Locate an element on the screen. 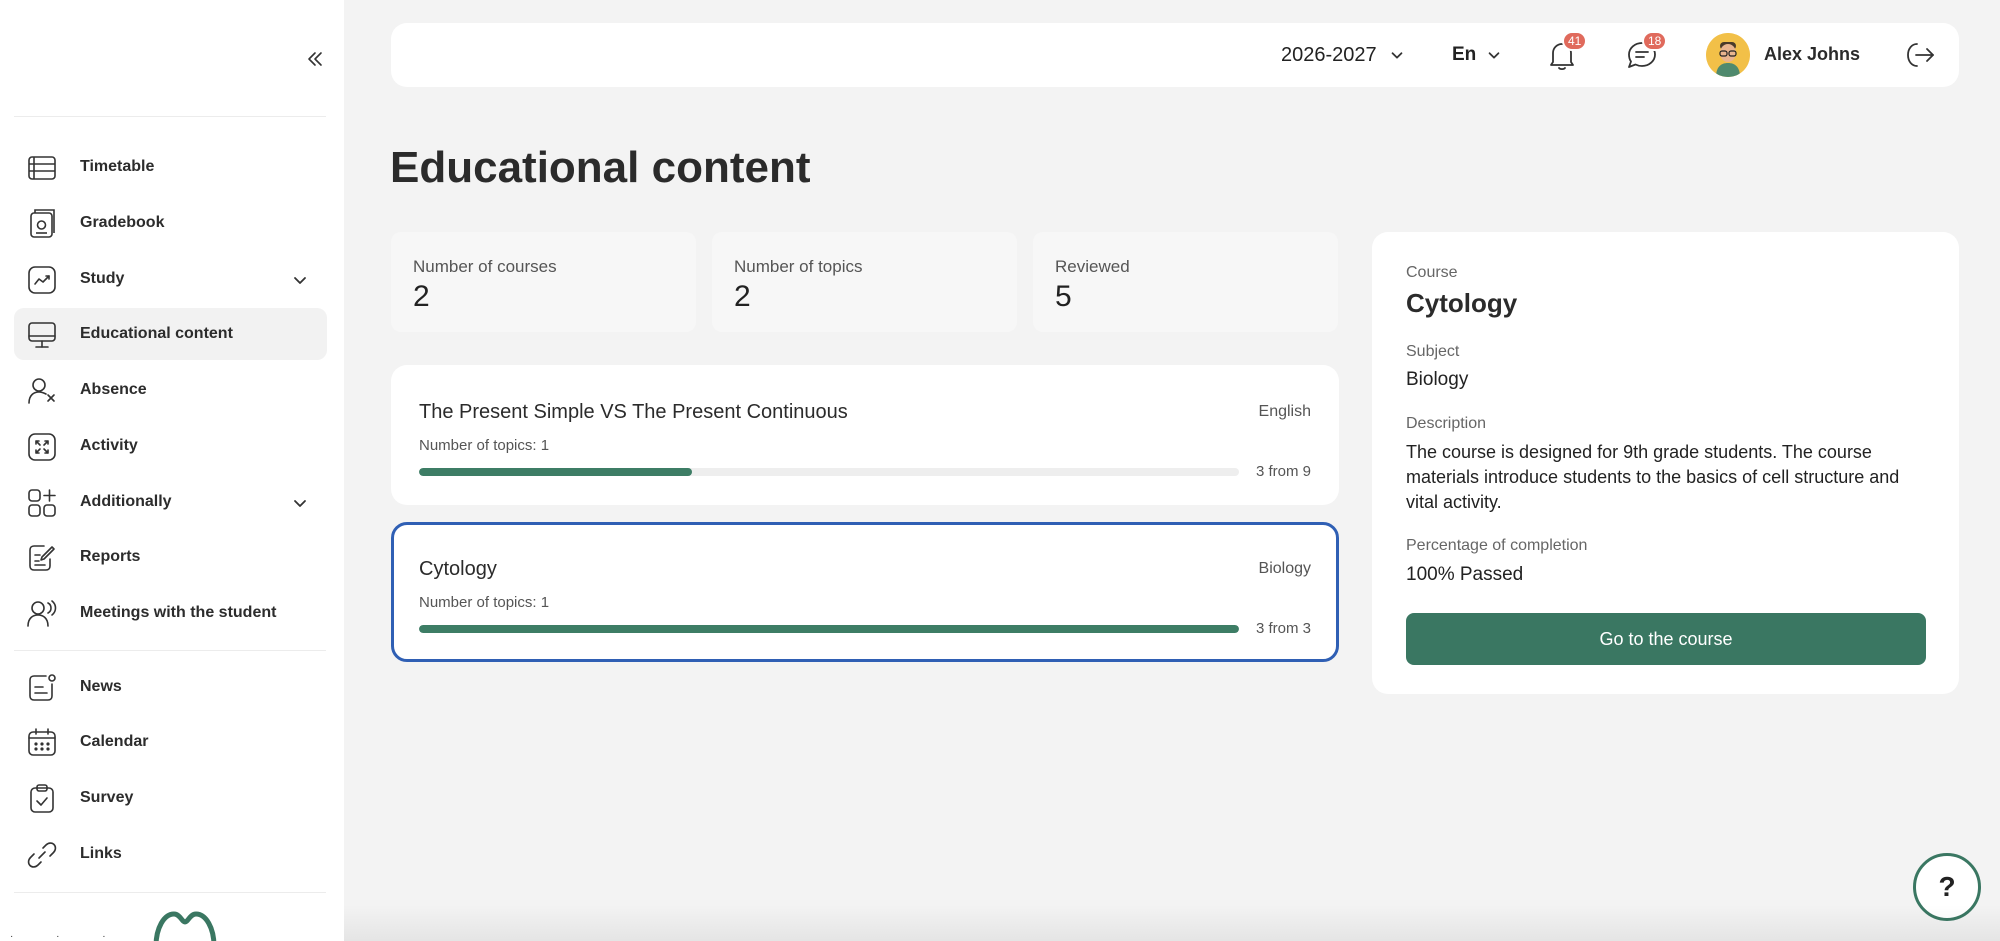  sidebar-item-links: Links is located at coordinates (170, 854).